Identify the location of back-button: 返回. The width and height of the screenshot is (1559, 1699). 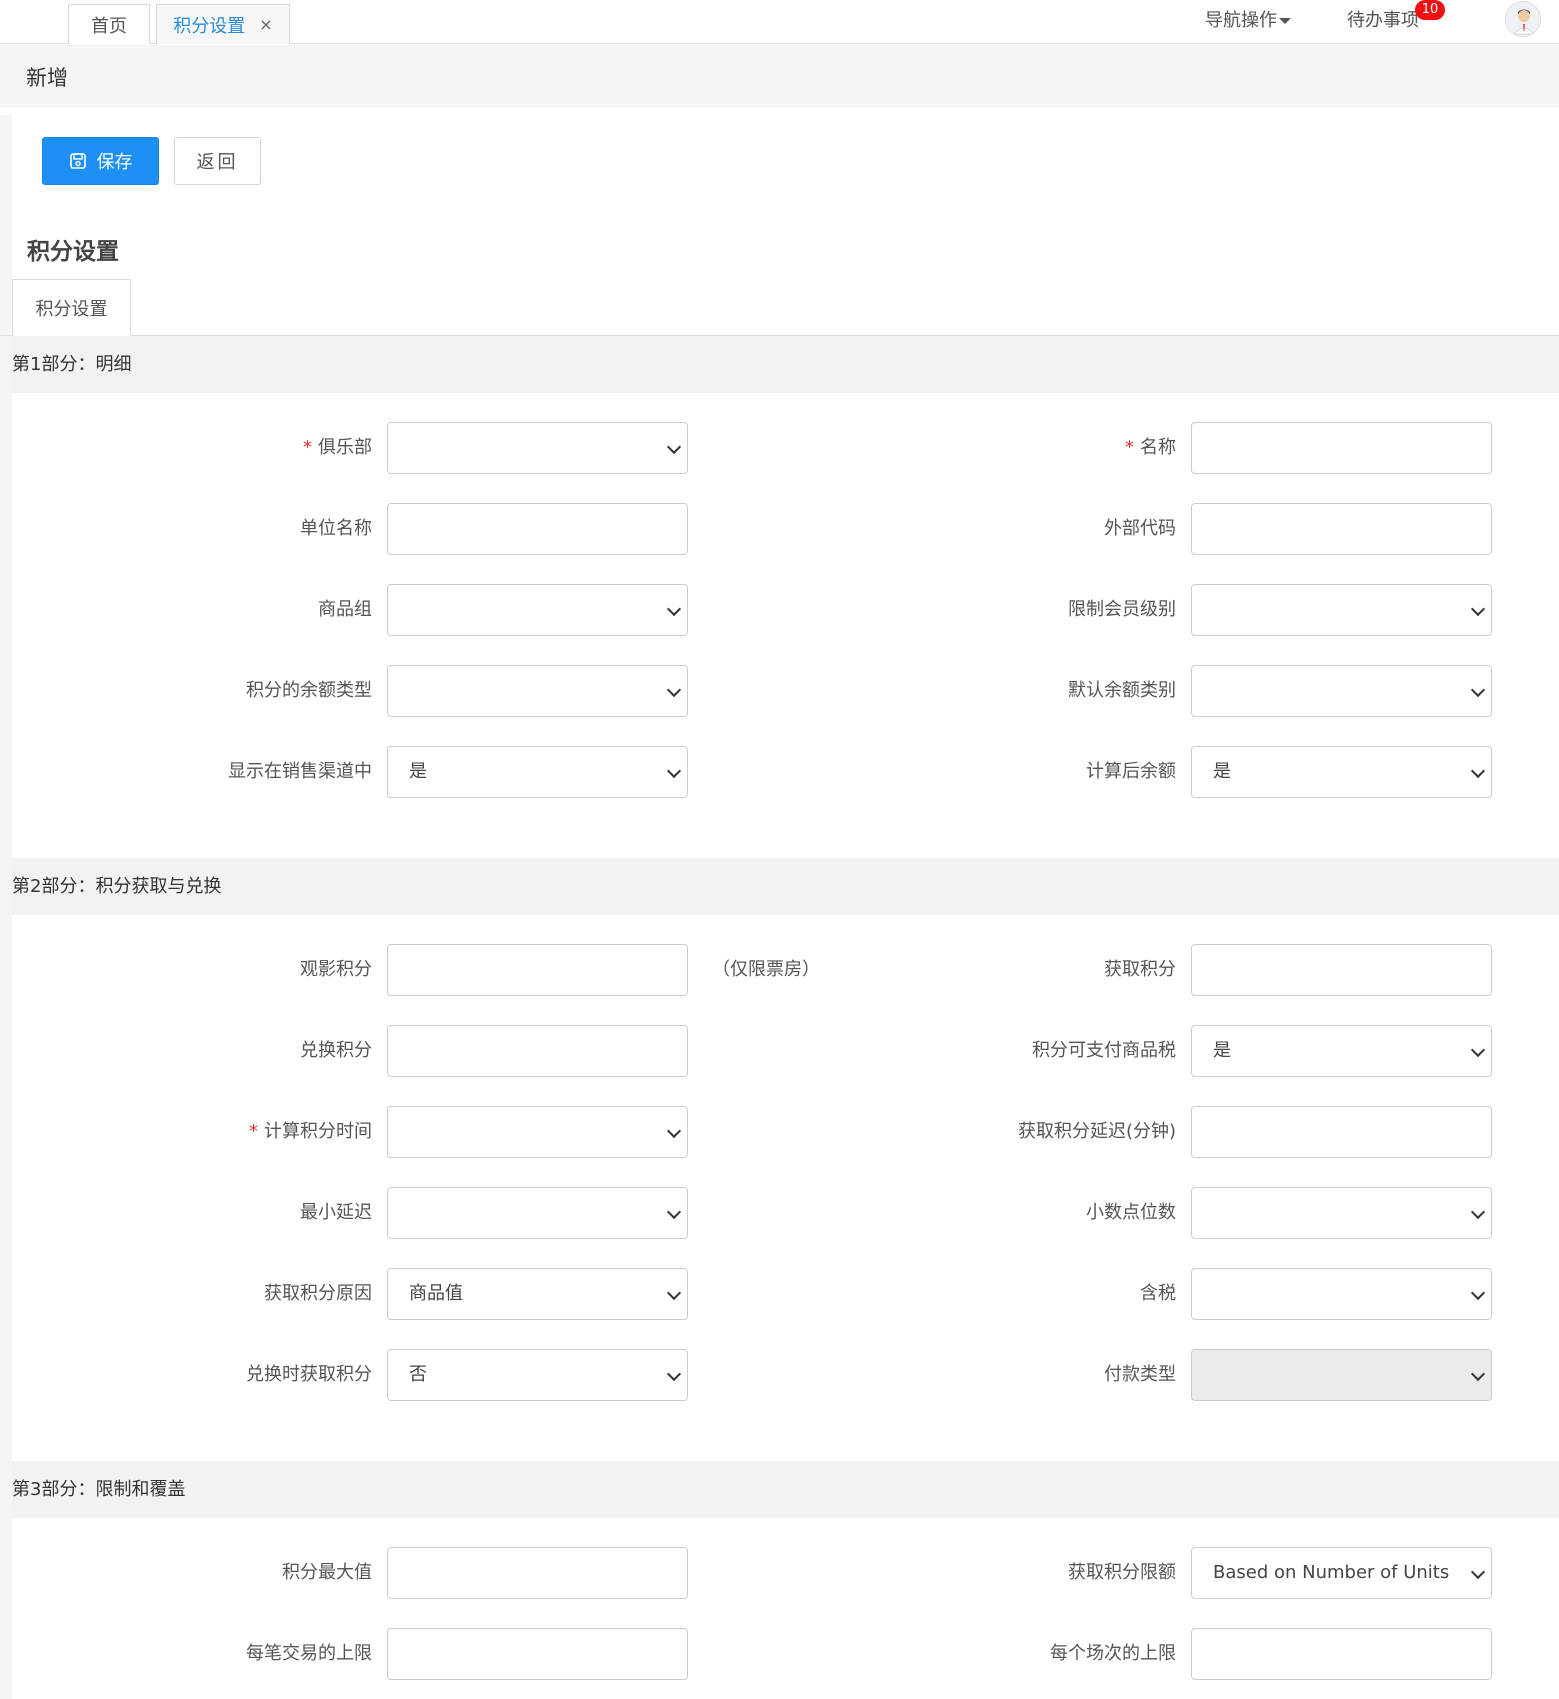
(217, 161).